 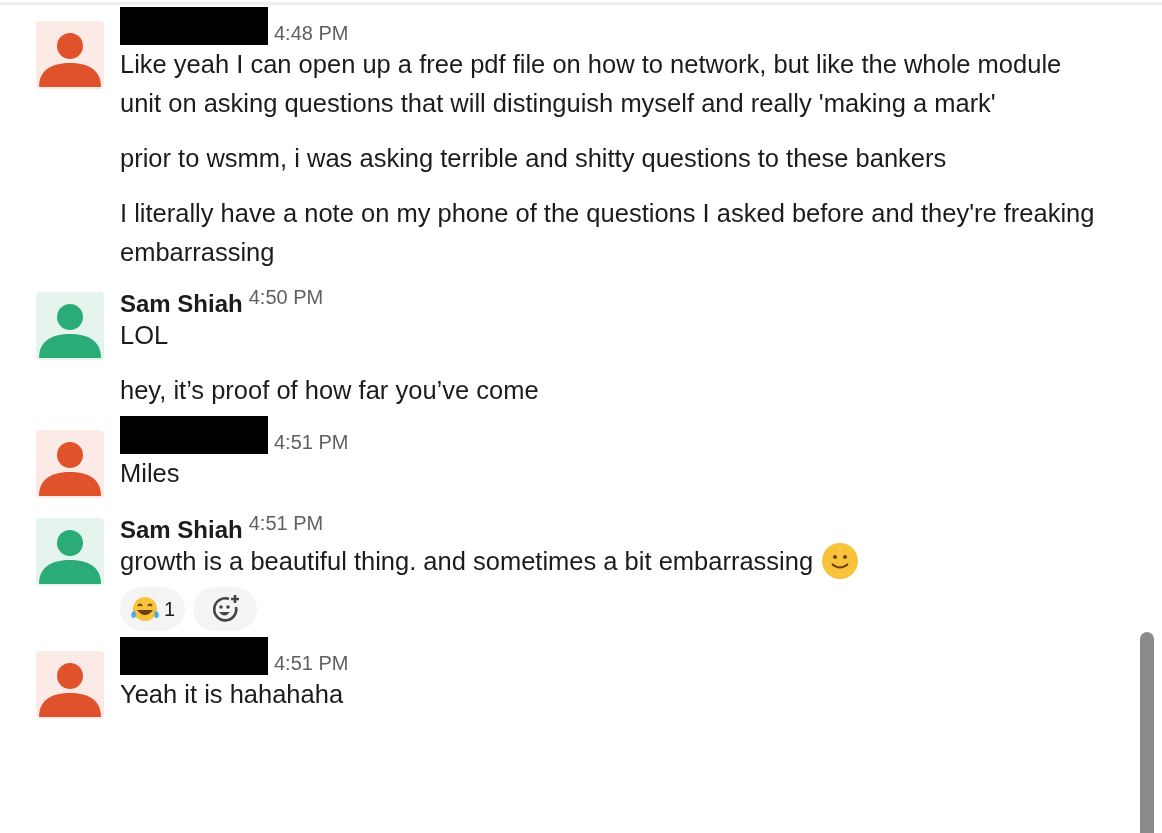 What do you see at coordinates (608, 233) in the screenshot?
I see `message-text: I literally have a note on my phone of the questions I asked before and they're freaking embarrassing` at bounding box center [608, 233].